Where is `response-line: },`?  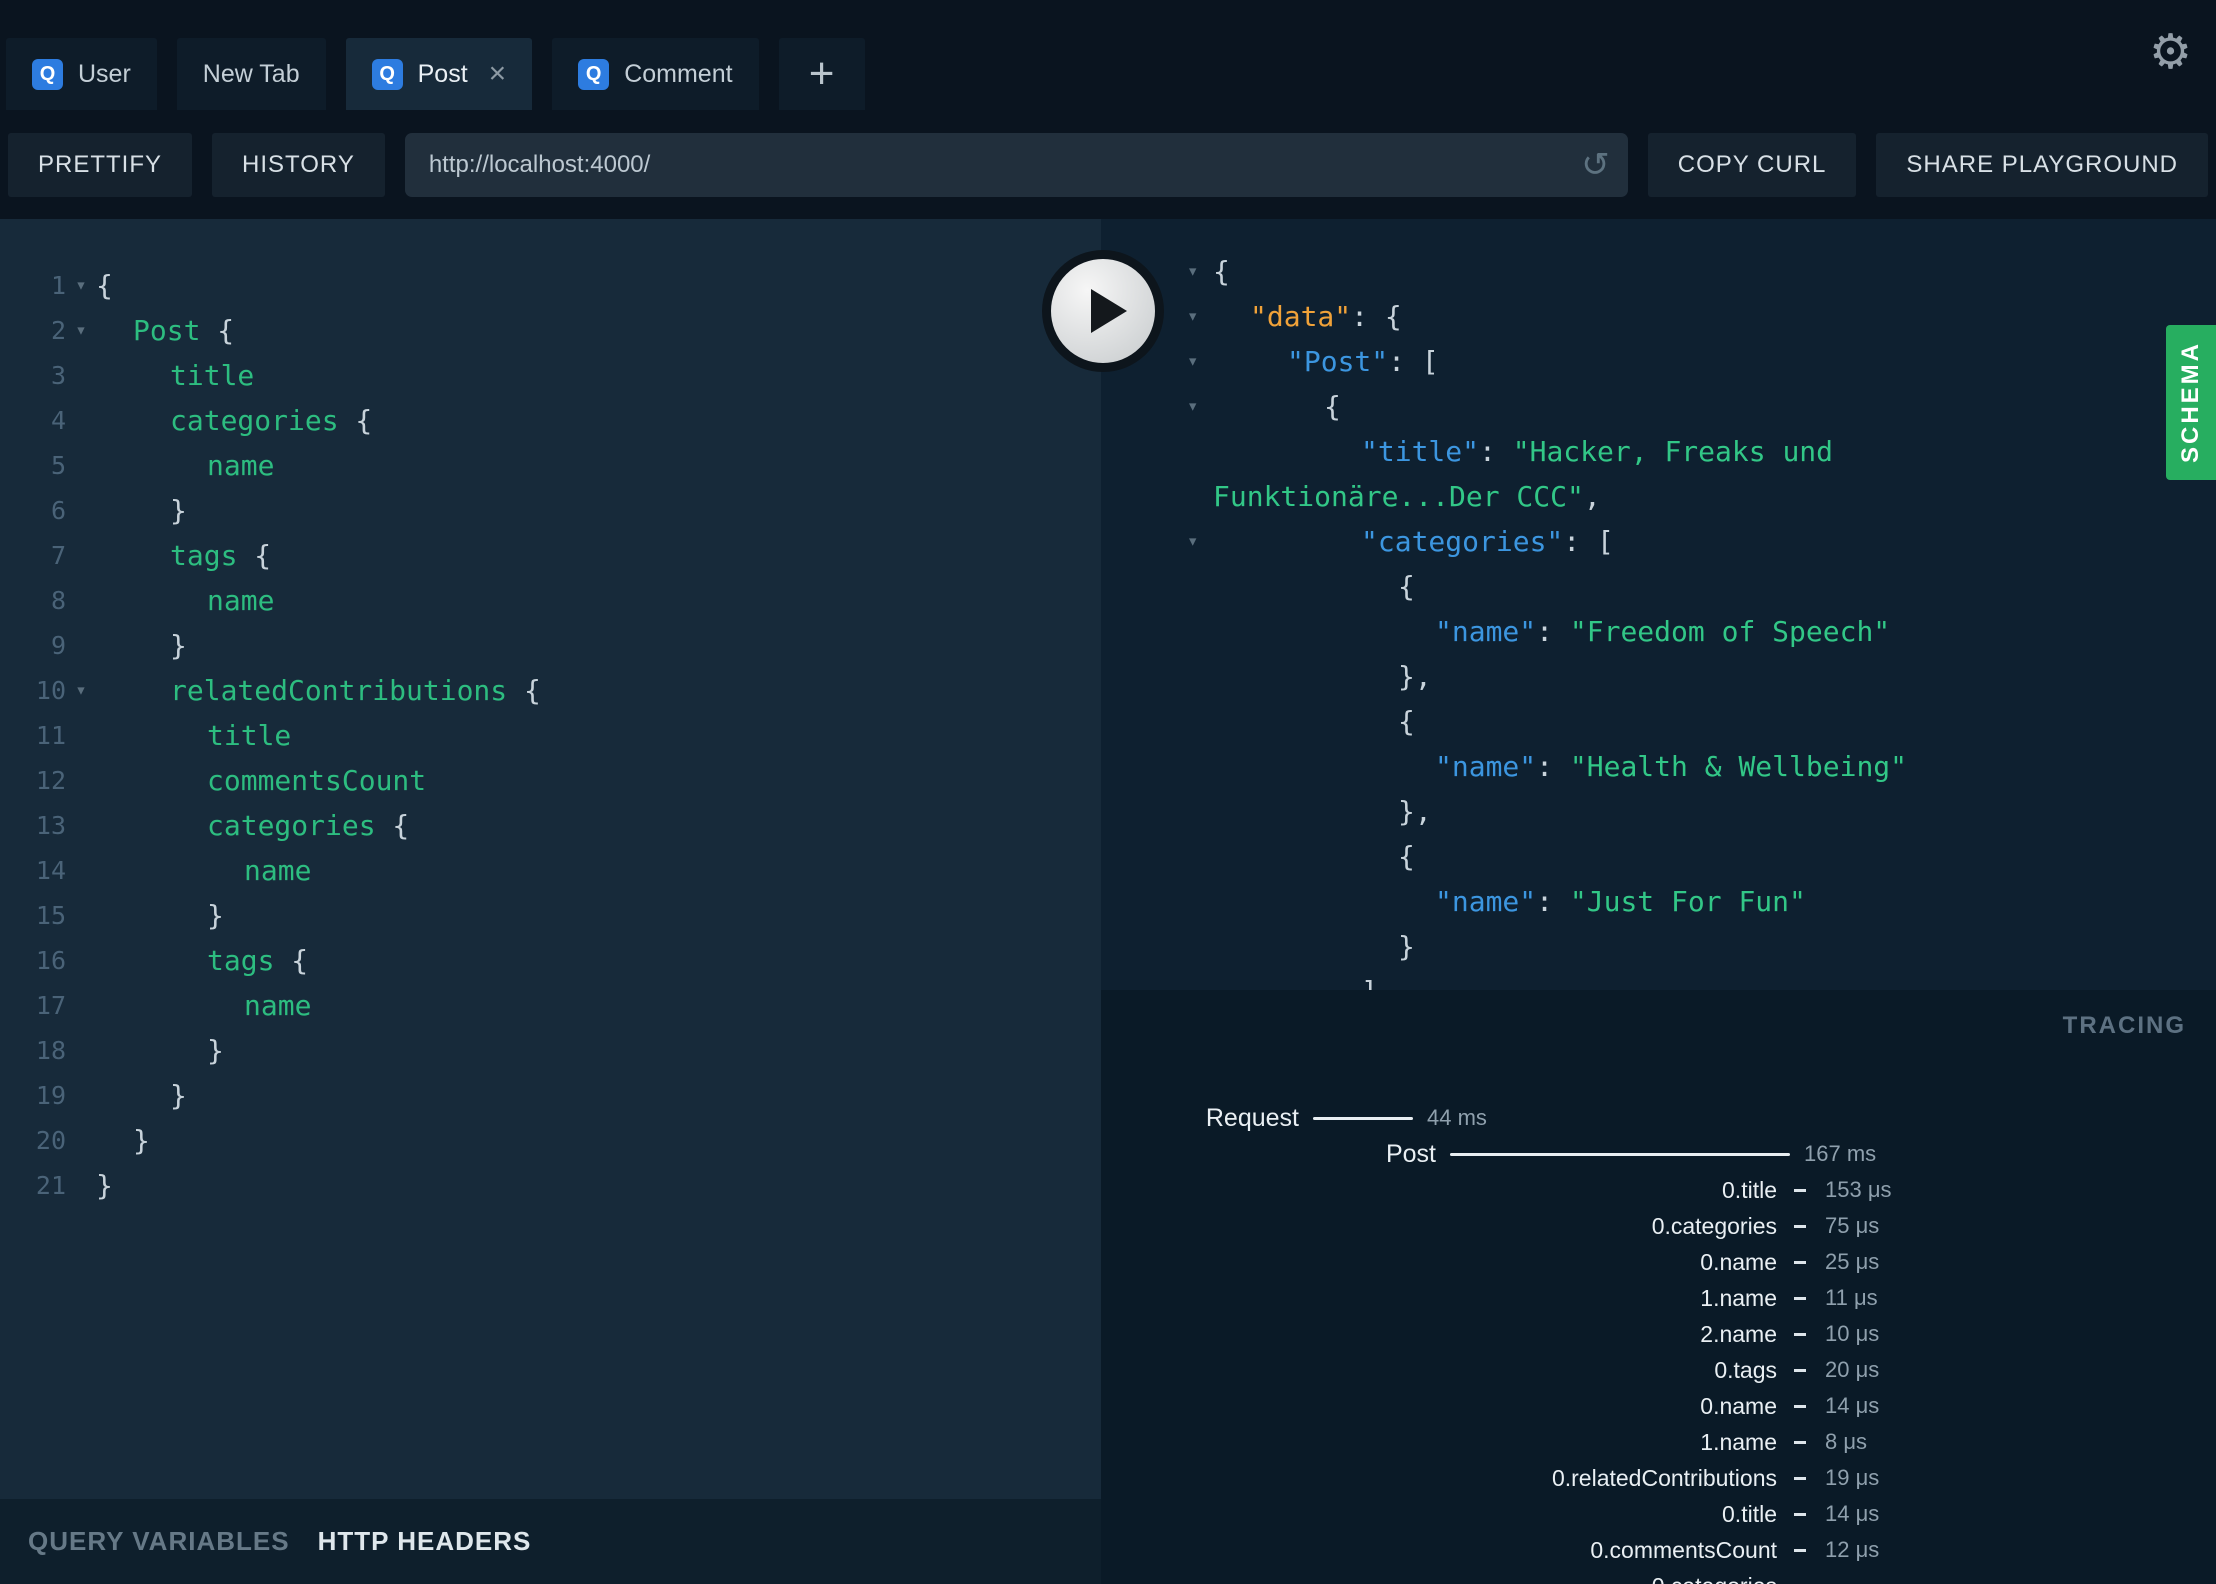
response-line: }, is located at coordinates (1658, 811).